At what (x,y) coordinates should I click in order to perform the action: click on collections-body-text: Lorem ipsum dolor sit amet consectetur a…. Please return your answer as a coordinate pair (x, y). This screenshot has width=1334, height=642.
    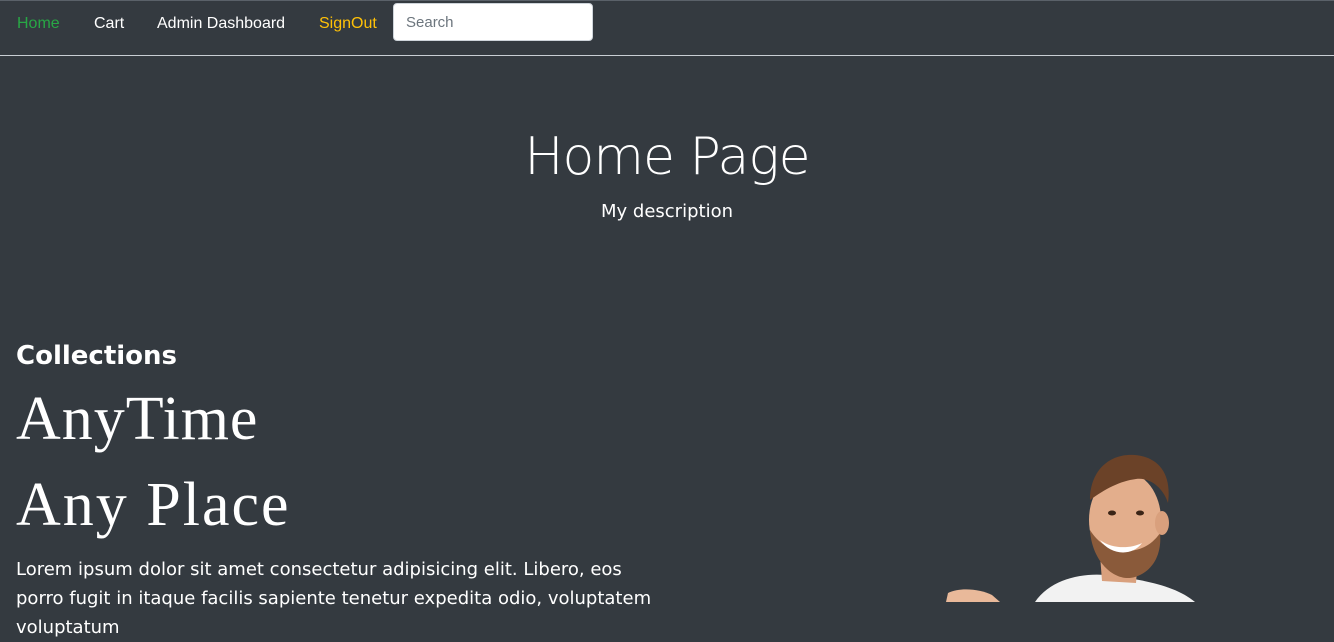
    Looking at the image, I should click on (334, 598).